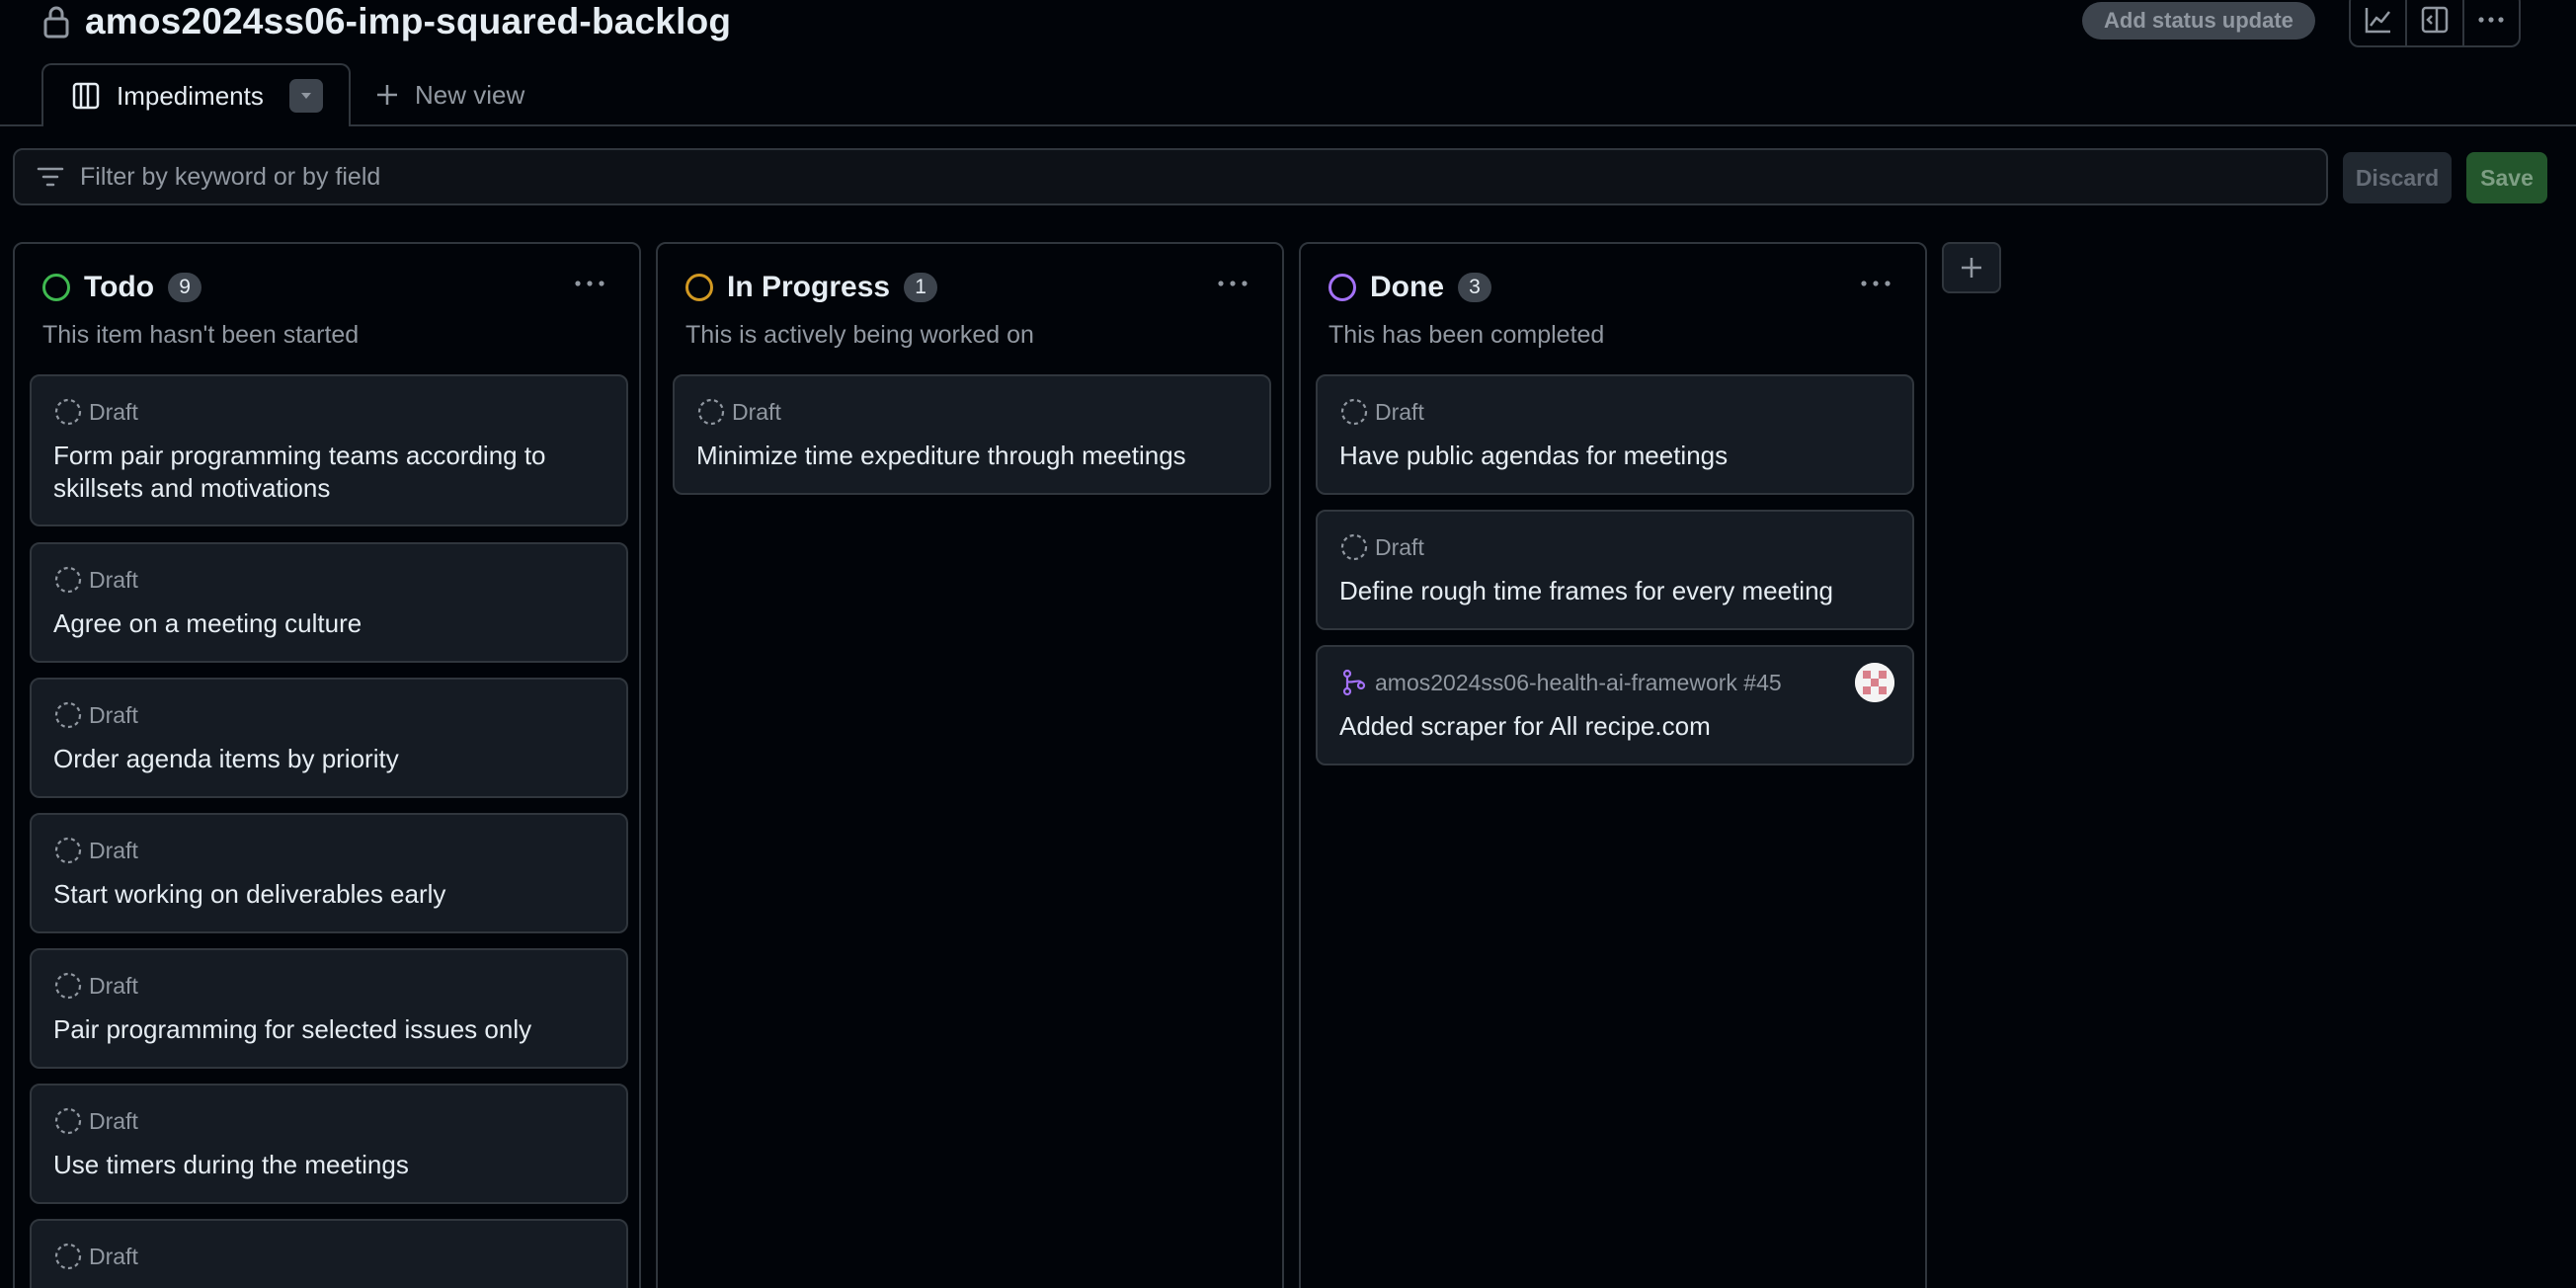 Image resolution: width=2576 pixels, height=1288 pixels. What do you see at coordinates (2506, 177) in the screenshot?
I see `save-button: Save` at bounding box center [2506, 177].